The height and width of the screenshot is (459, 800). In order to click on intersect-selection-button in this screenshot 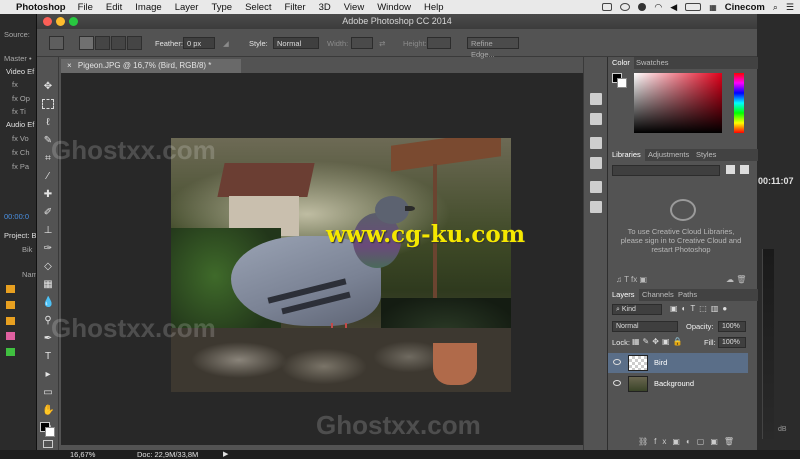, I will do `click(134, 43)`.